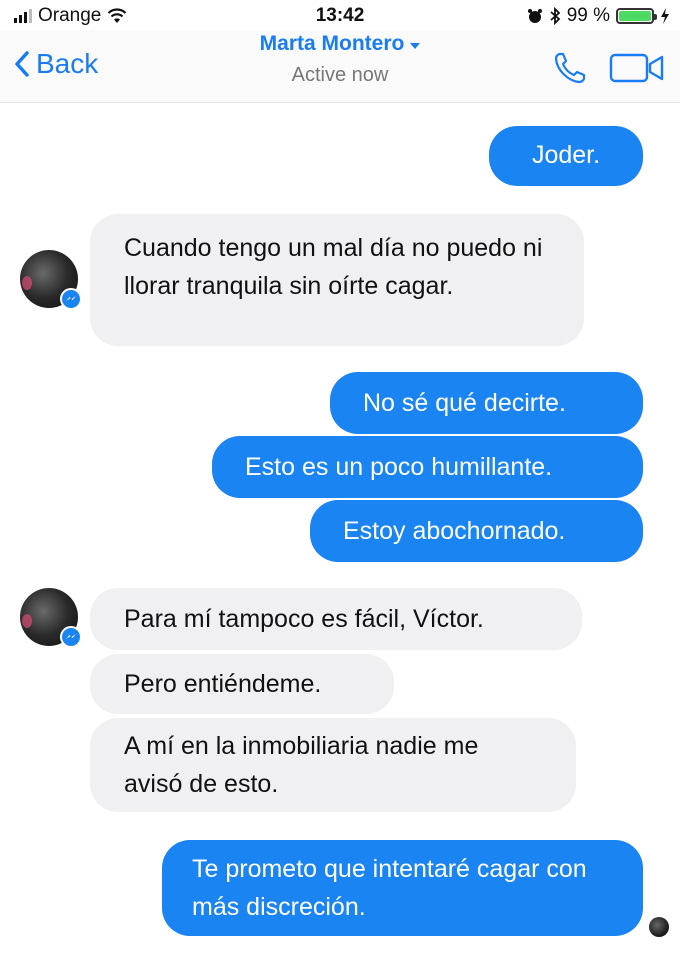 The width and height of the screenshot is (680, 960). Describe the element at coordinates (223, 684) in the screenshot. I see `message-text: Pero entiéndeme.` at that location.